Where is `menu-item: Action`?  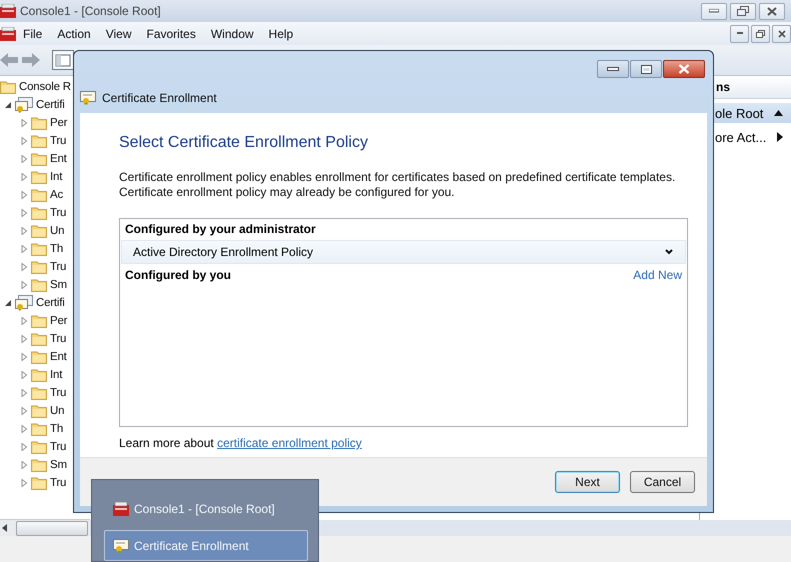 menu-item: Action is located at coordinates (74, 33).